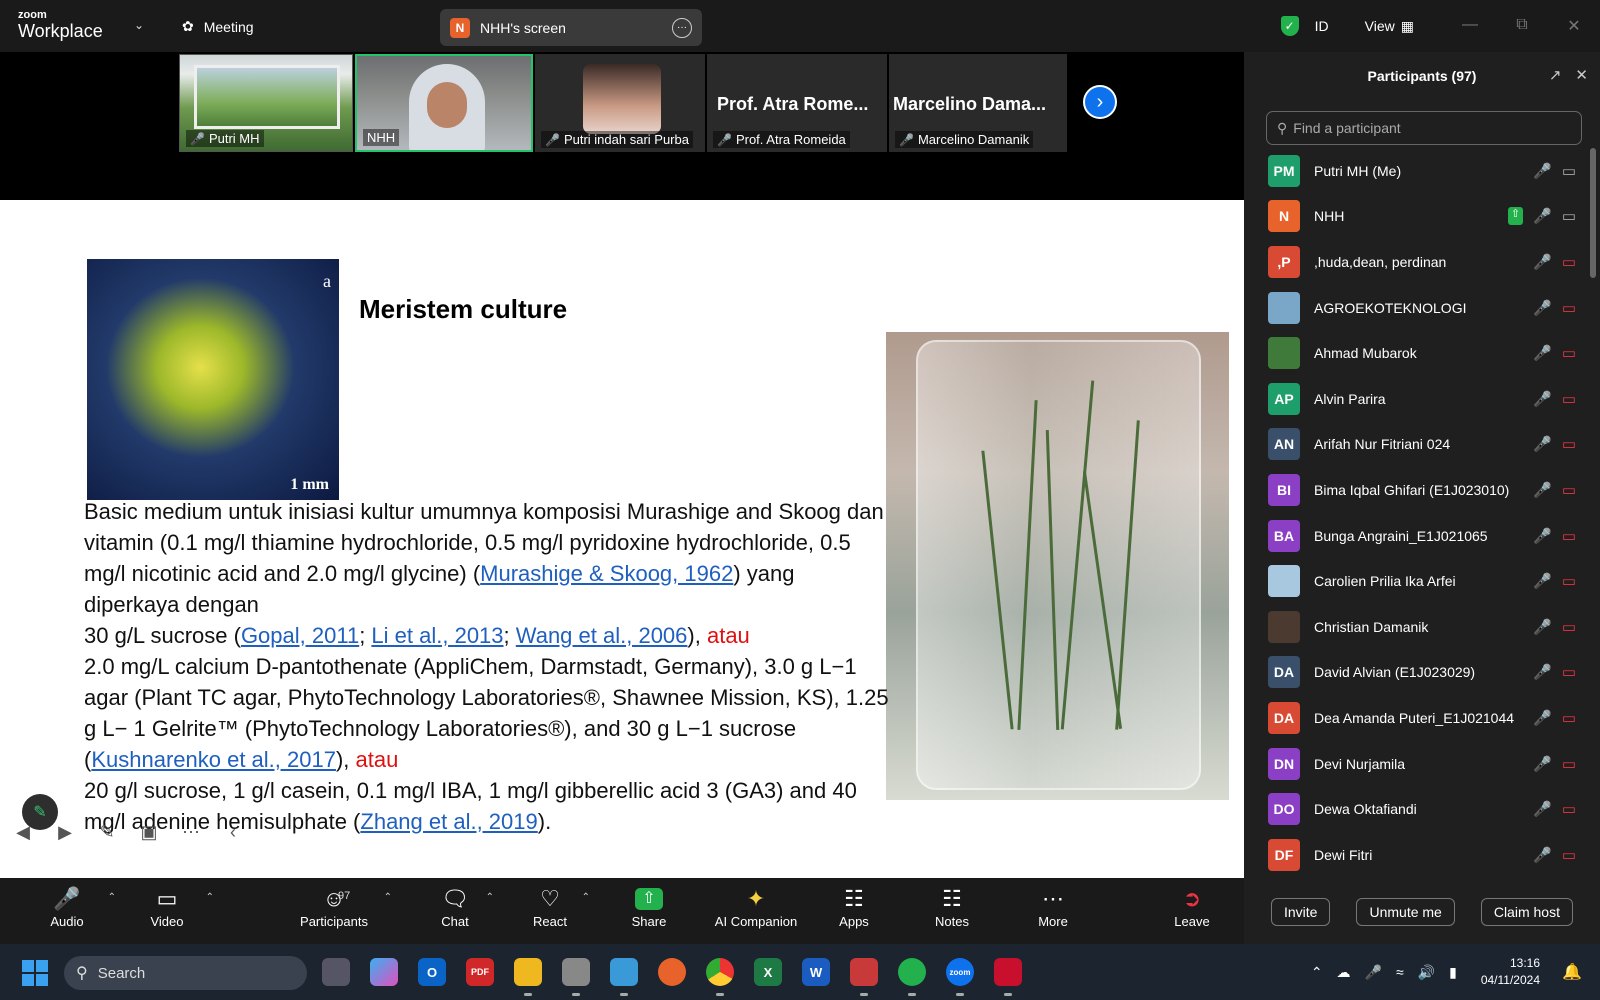 Image resolution: width=1600 pixels, height=1000 pixels. What do you see at coordinates (60, 25) in the screenshot?
I see `zoom-logo: zoom Workplace` at bounding box center [60, 25].